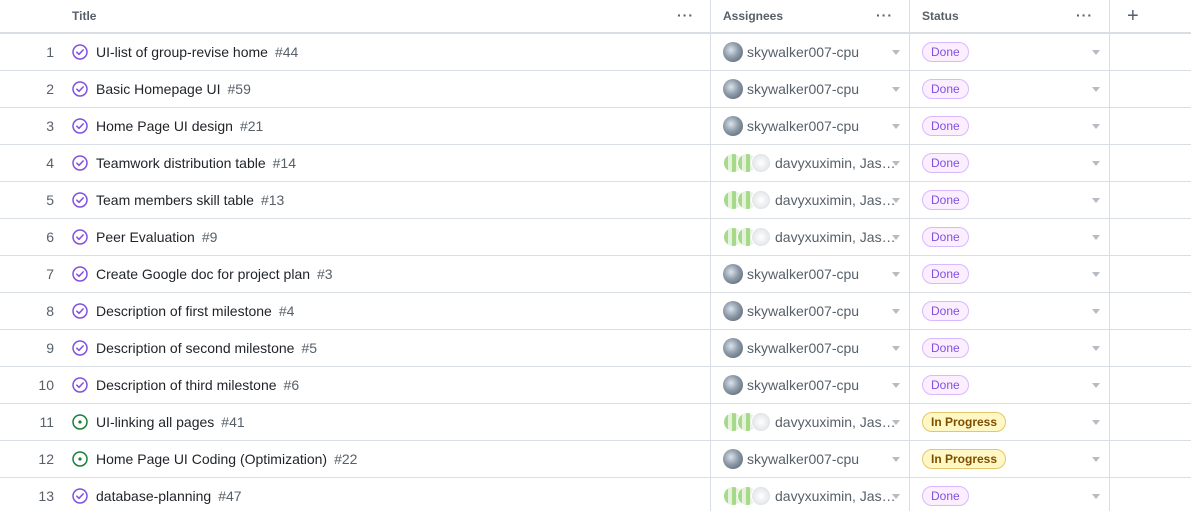  What do you see at coordinates (272, 200) in the screenshot?
I see `issue-number: #13` at bounding box center [272, 200].